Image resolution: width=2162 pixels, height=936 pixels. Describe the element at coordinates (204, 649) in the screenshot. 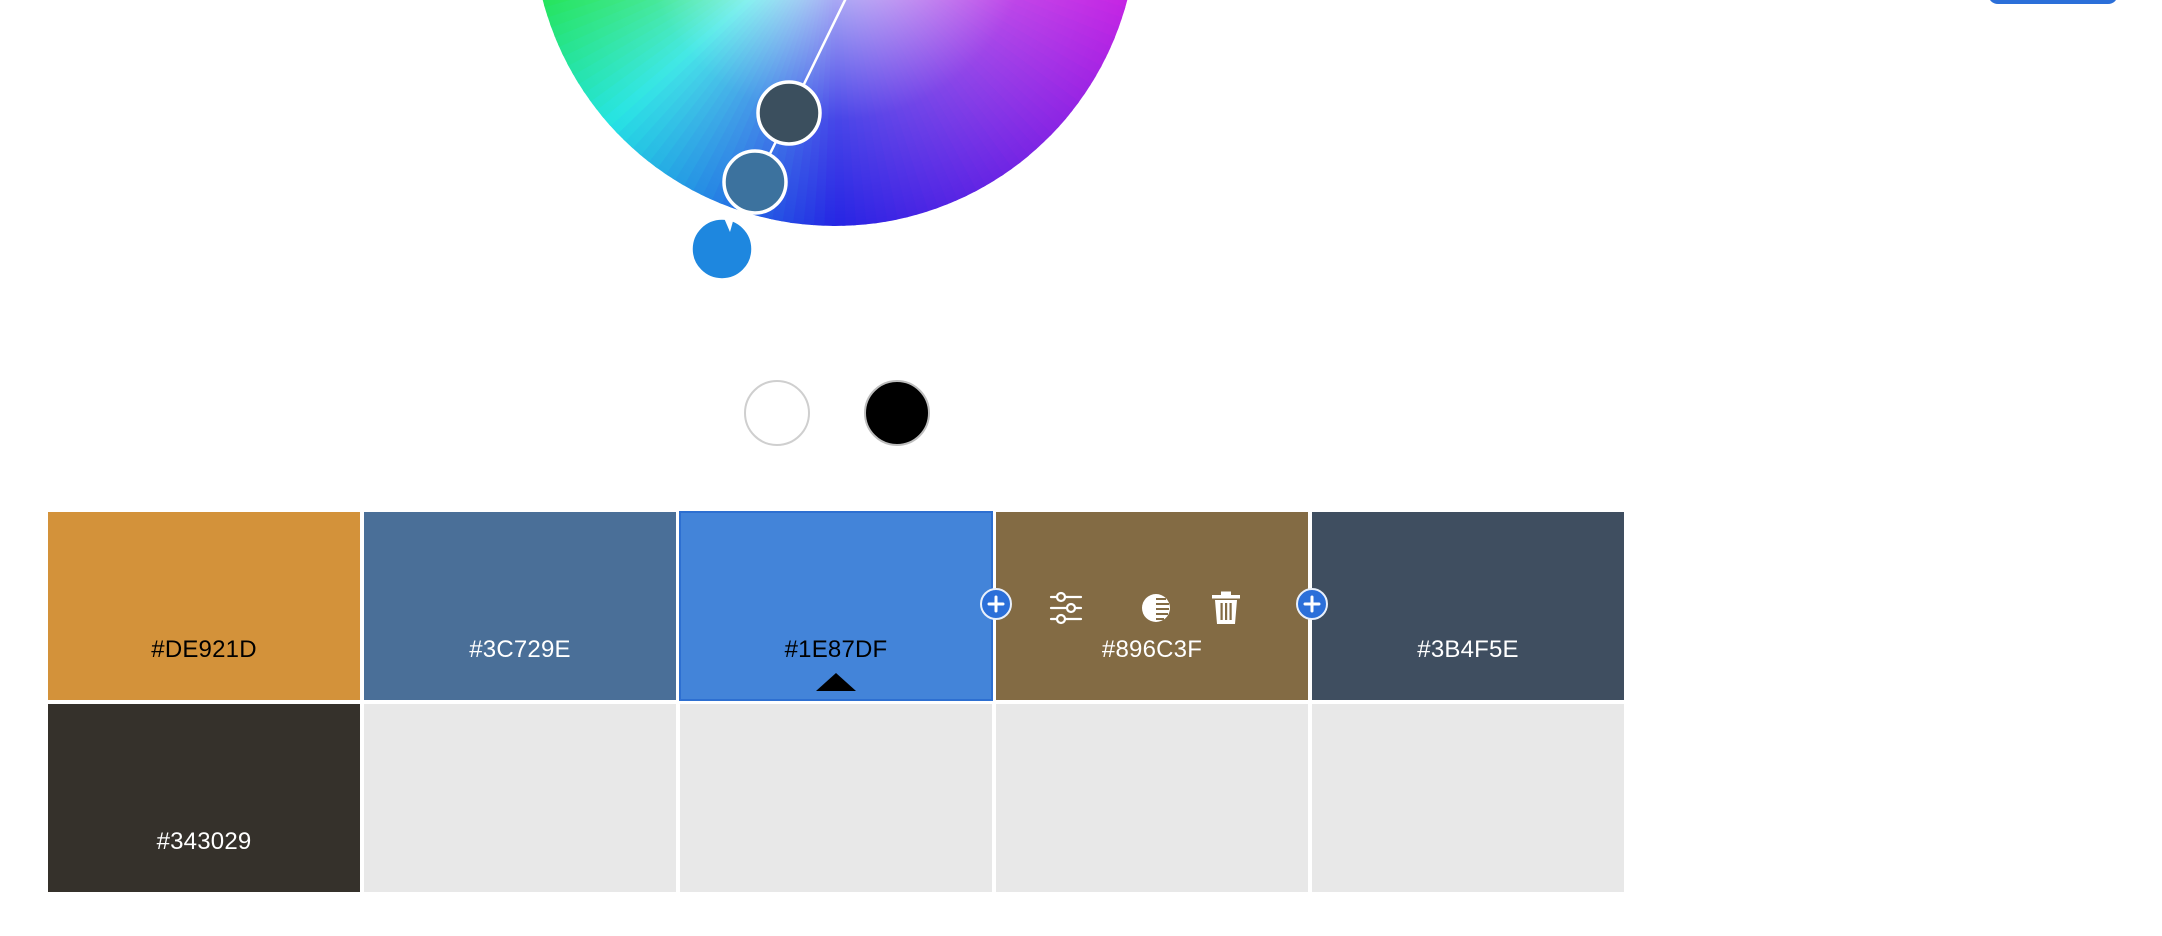

I see `swatch-hex-label: #DE921D` at that location.